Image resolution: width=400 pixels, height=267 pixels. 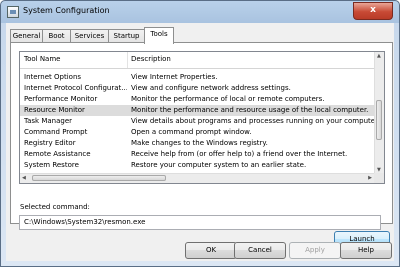 I want to click on tool-name: Resource Monitor, so click(x=54, y=110).